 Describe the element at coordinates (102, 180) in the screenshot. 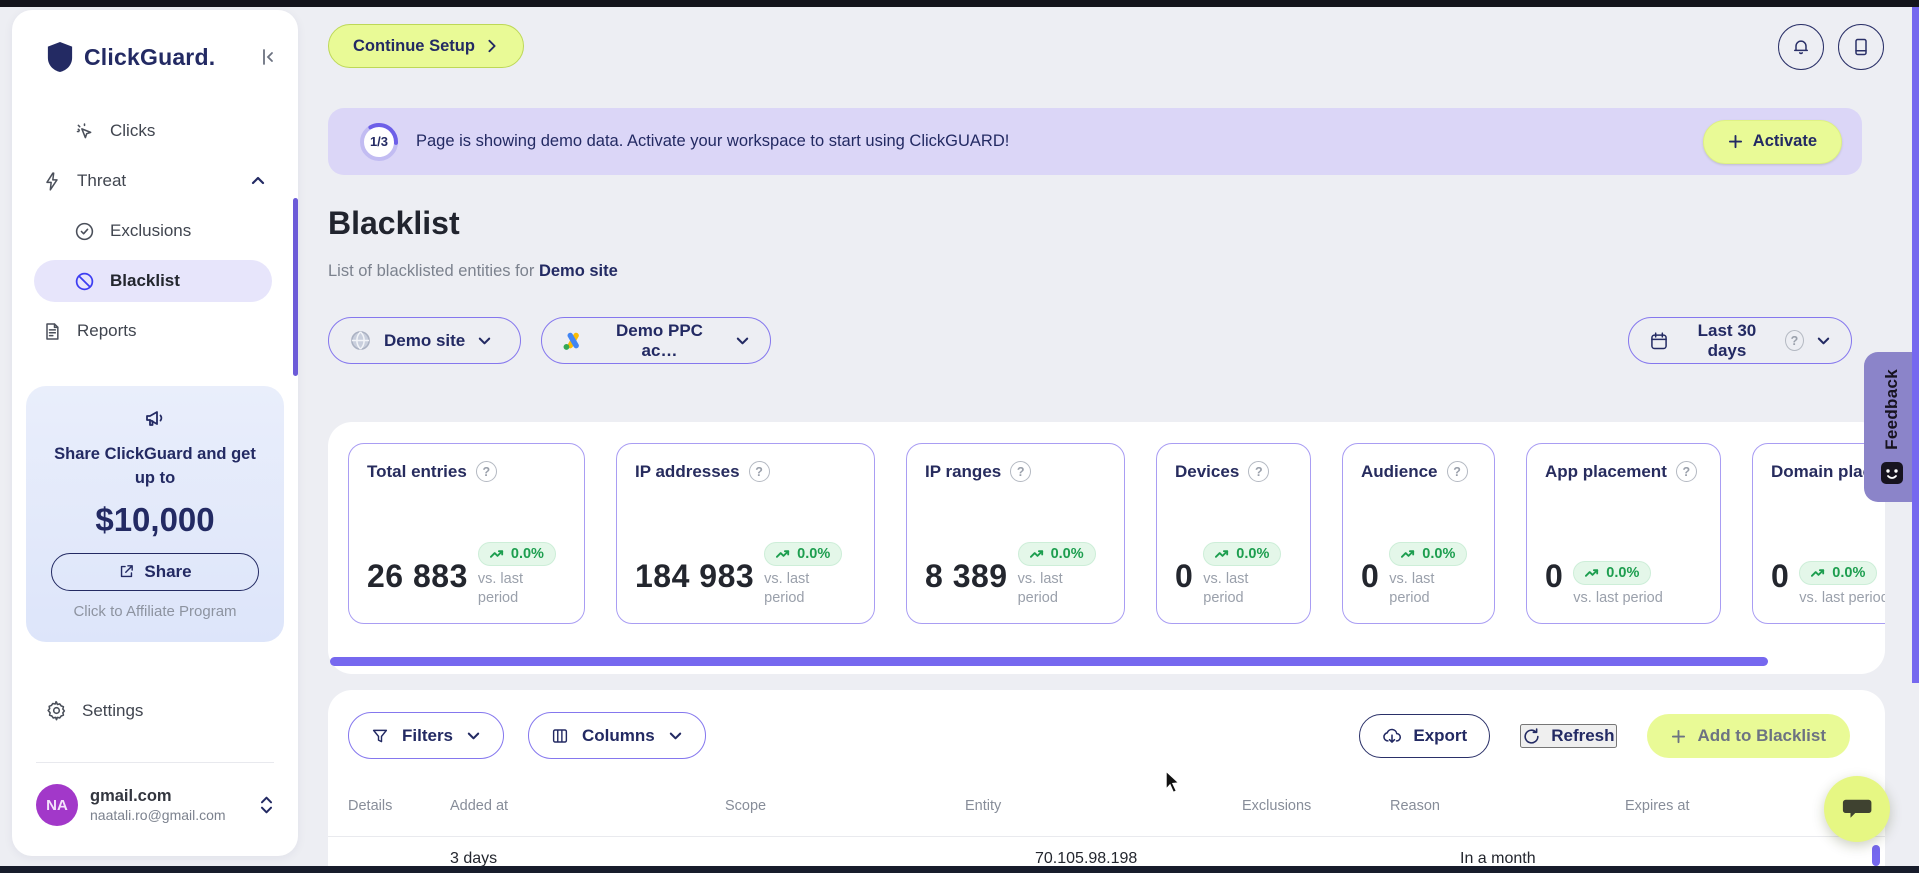

I see `sidebar-item-label: Threat` at that location.